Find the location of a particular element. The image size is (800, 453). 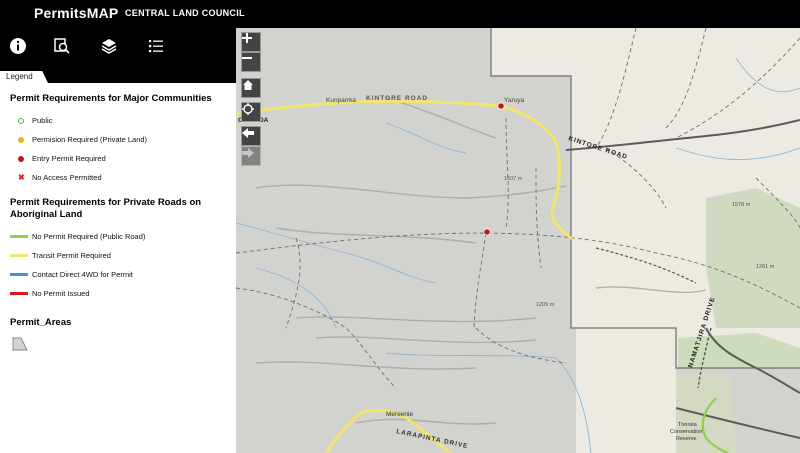

legend-item-4wd: Contact Direct 4WD for Permit is located at coordinates (118, 274).